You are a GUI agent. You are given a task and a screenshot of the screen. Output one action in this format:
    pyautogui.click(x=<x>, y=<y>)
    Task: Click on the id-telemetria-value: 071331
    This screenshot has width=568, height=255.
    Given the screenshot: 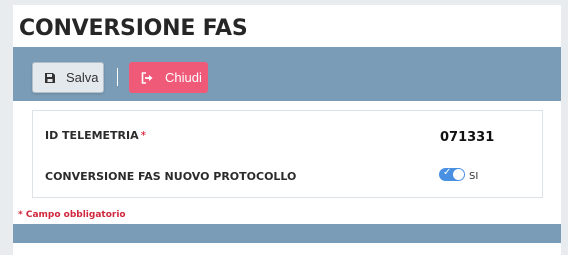 What is the action you would take?
    pyautogui.click(x=467, y=137)
    